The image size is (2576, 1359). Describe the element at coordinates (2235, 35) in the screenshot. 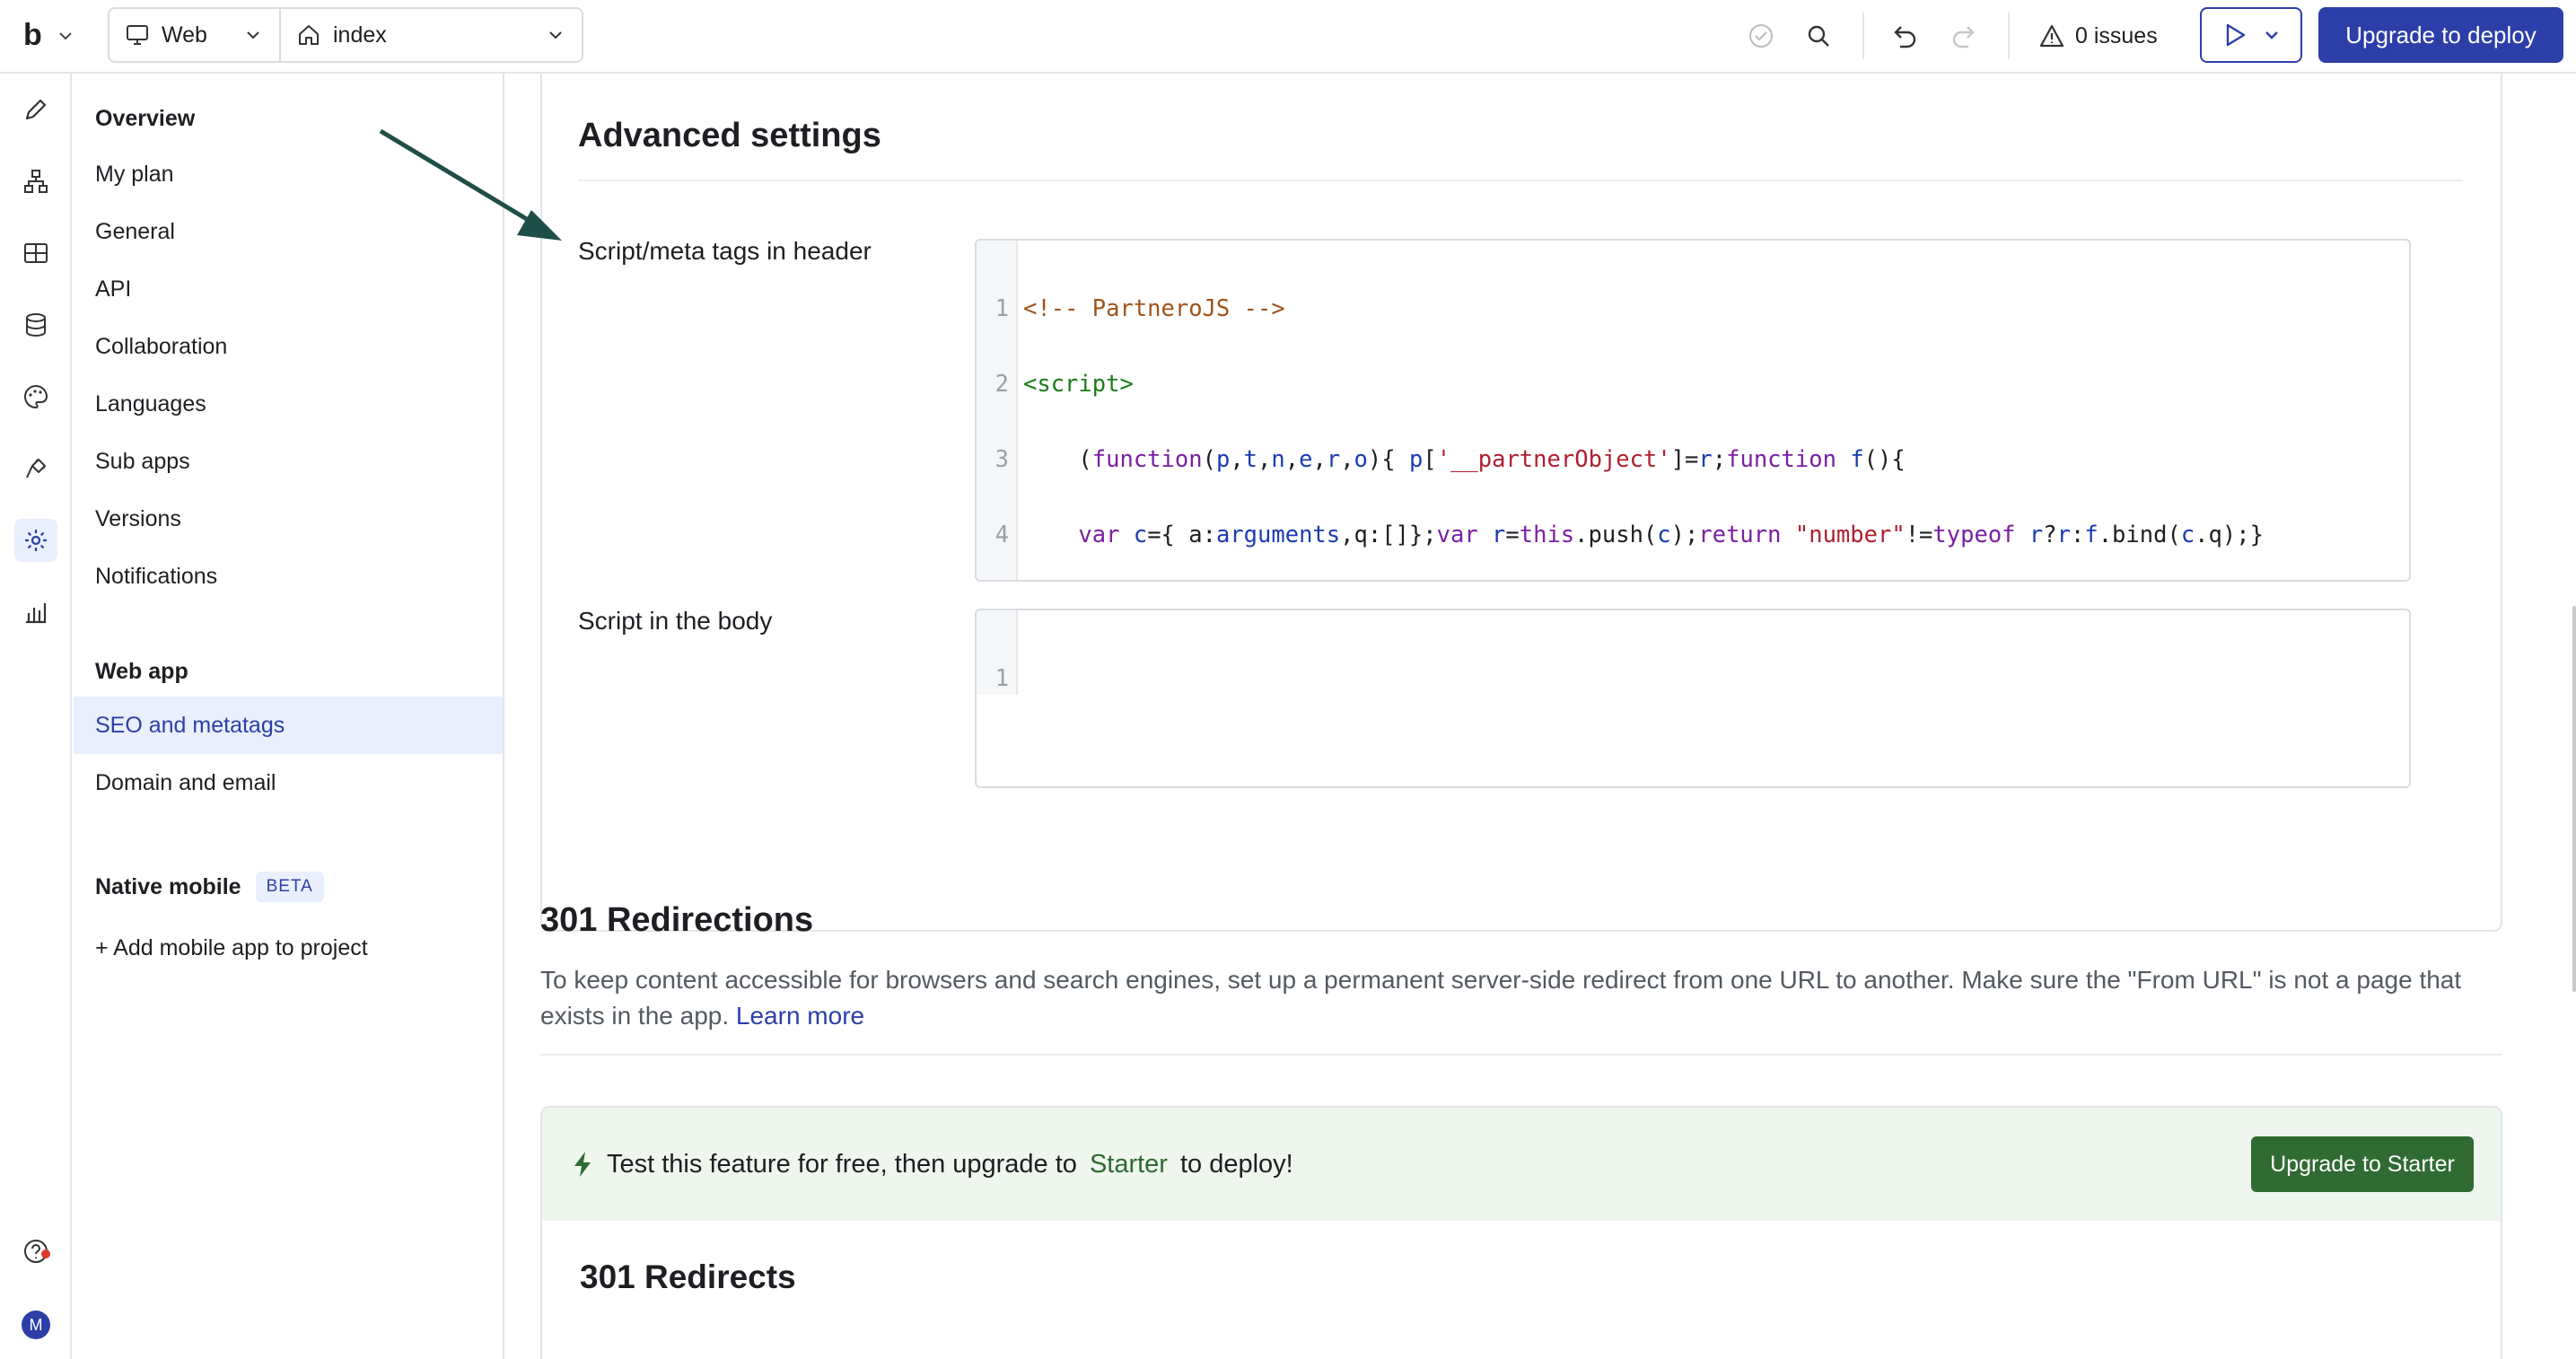

I see `play-icon` at that location.